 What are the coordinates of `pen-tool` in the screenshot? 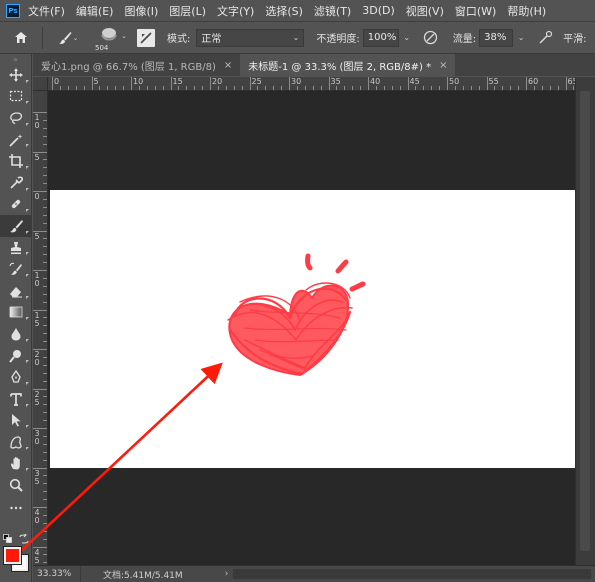 It's located at (16, 377).